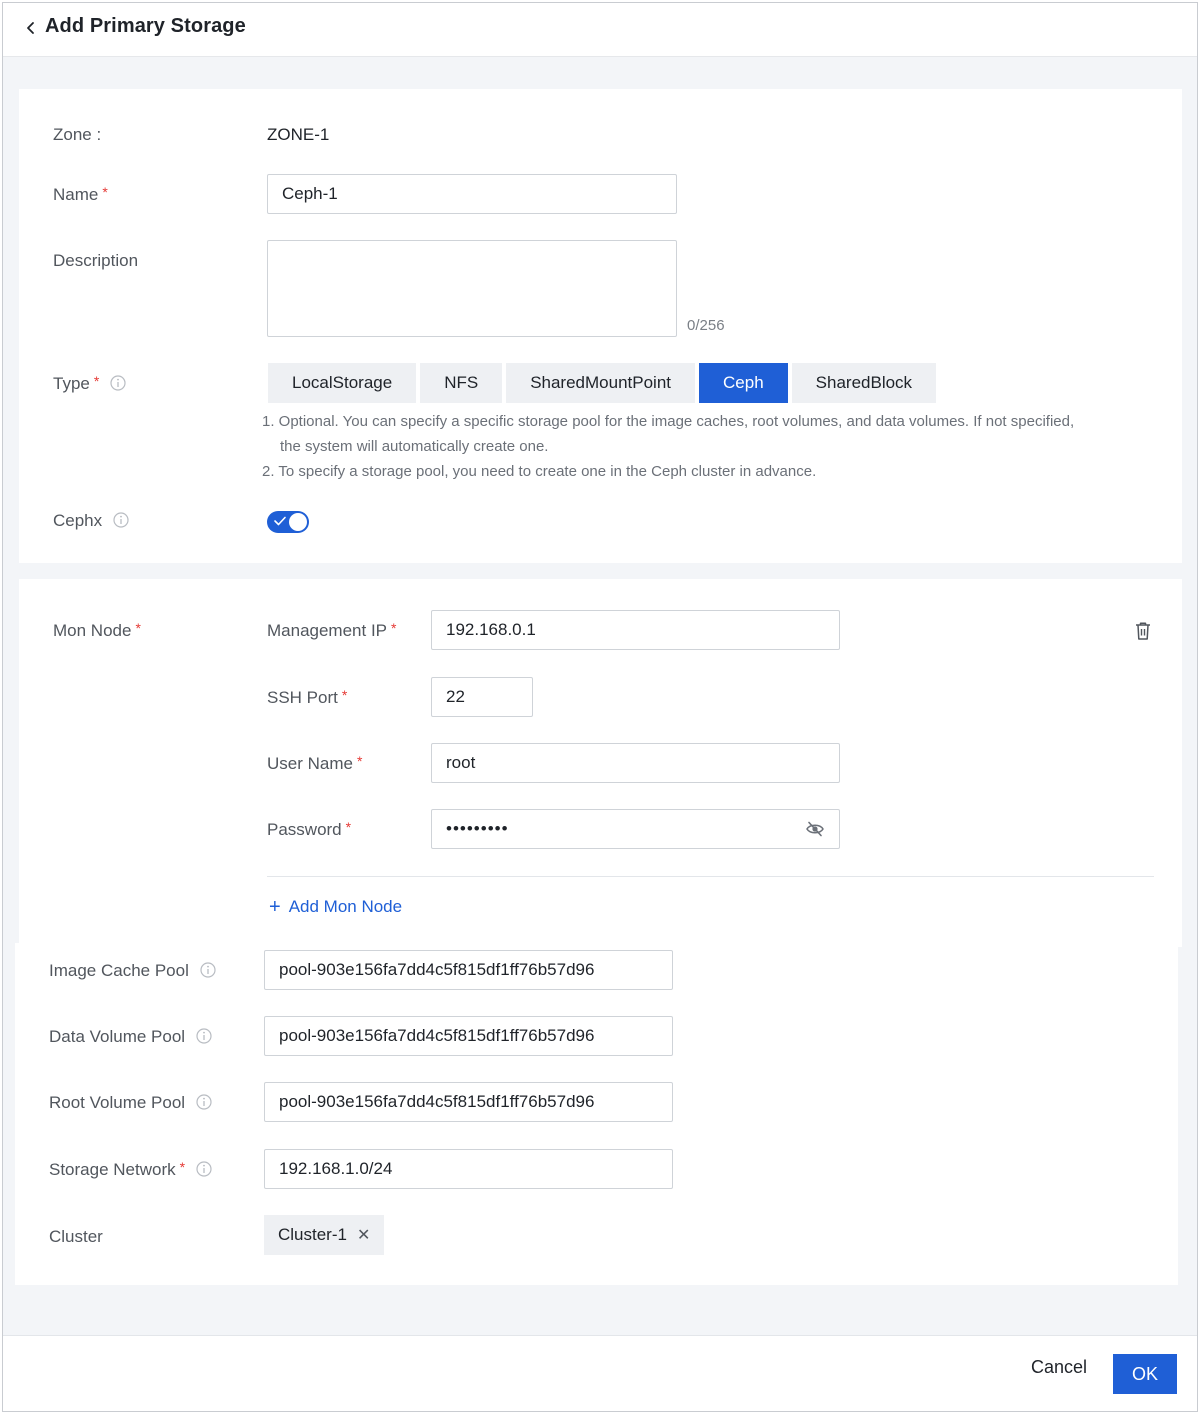  I want to click on cancel-button: Cancel, so click(1059, 1367).